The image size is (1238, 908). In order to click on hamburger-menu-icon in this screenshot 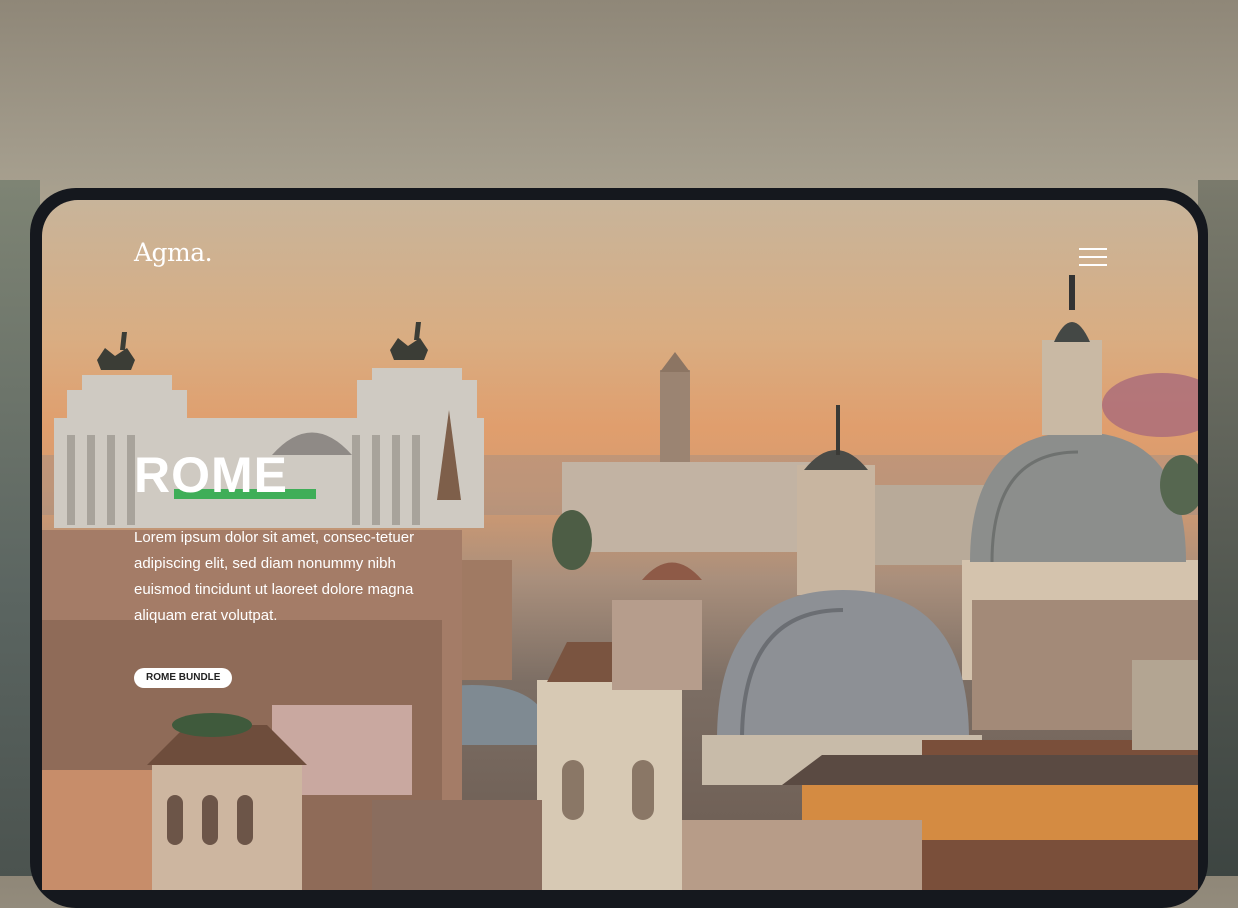, I will do `click(1093, 257)`.